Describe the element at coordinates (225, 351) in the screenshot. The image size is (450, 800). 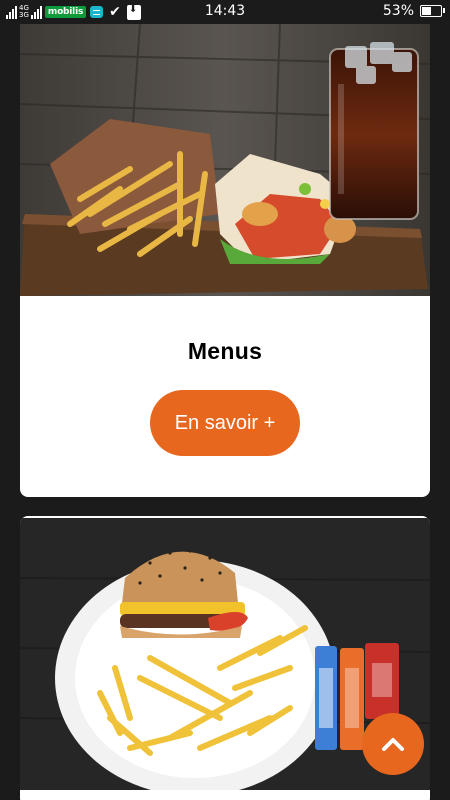
I see `card-title: Menus` at that location.